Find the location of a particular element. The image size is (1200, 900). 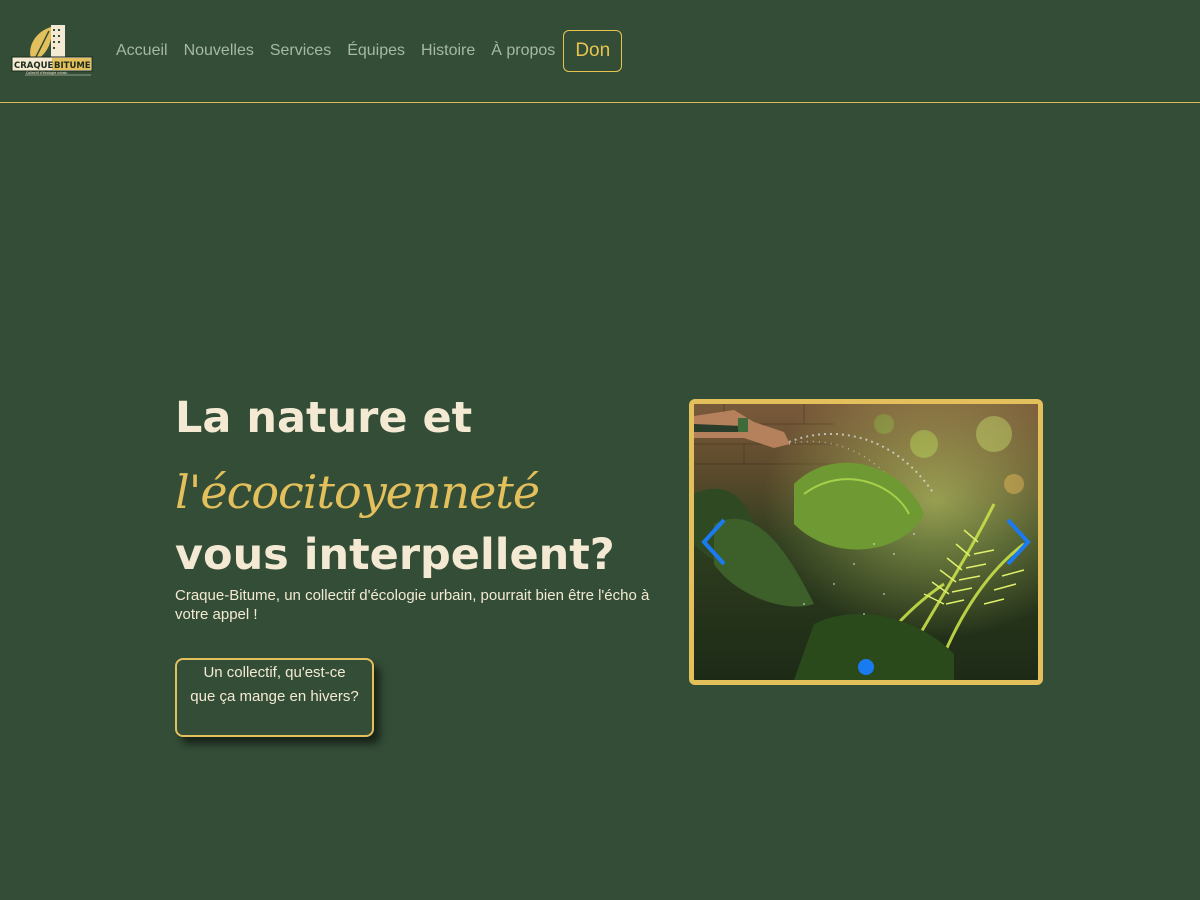

hero-title-line3: vous interpellent? is located at coordinates (395, 555).